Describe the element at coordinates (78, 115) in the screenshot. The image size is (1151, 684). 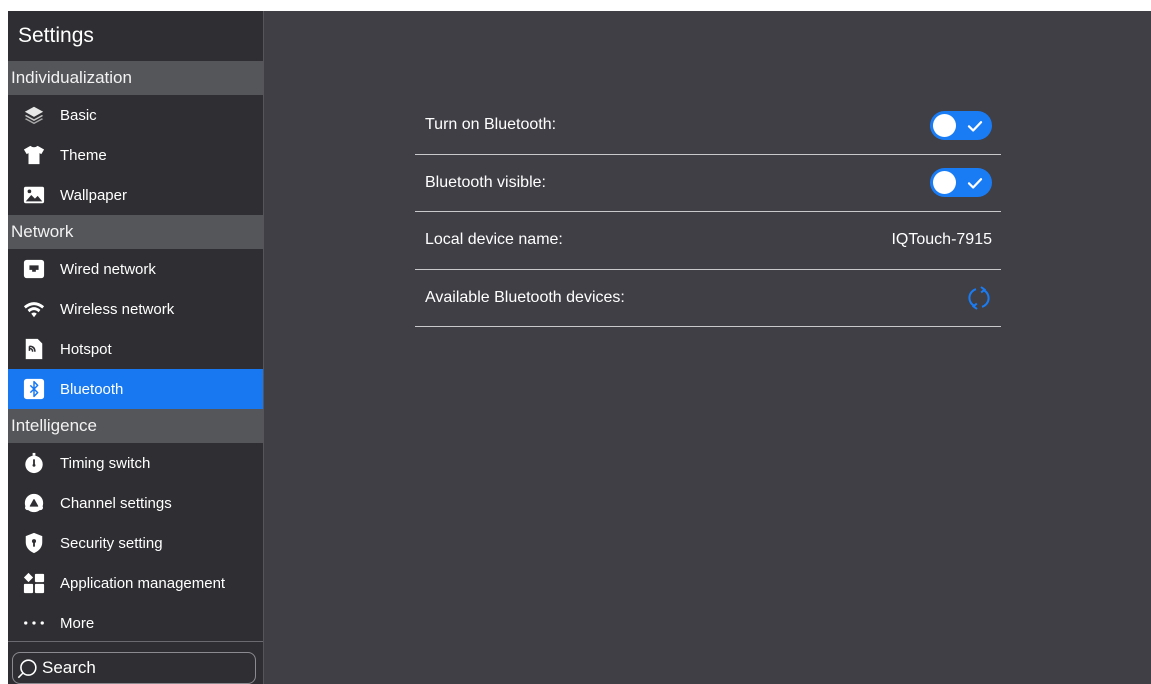
I see `sidebar-item-label: Basic` at that location.